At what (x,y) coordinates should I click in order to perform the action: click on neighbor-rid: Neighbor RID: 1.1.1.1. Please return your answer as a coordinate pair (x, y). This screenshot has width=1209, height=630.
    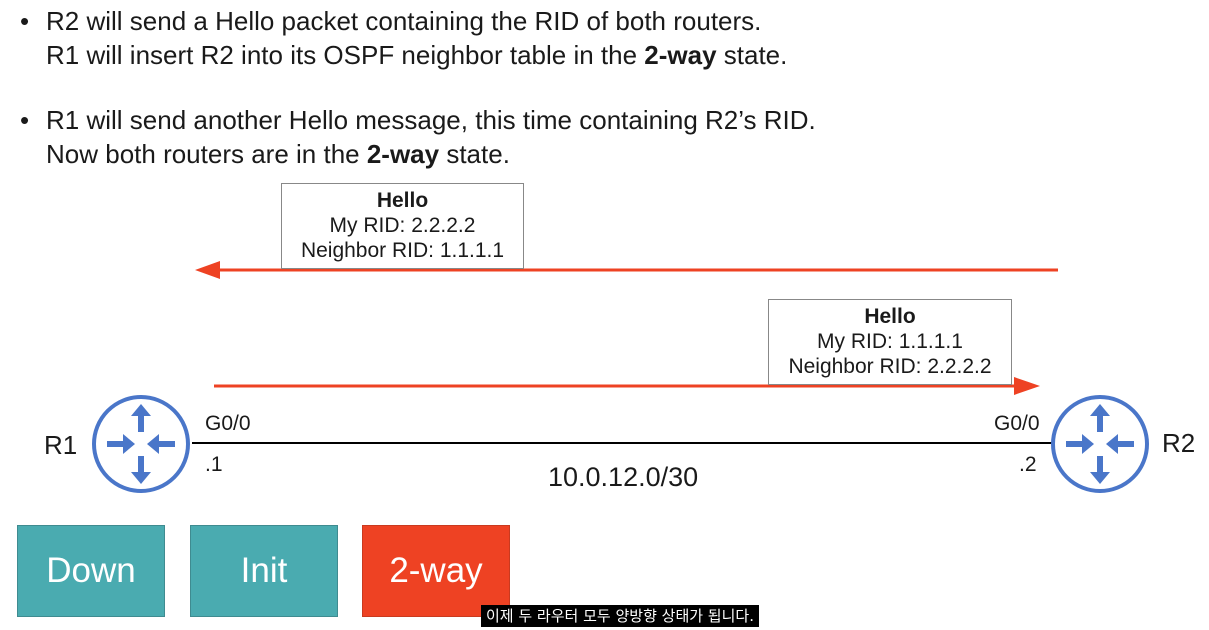
    Looking at the image, I should click on (402, 250).